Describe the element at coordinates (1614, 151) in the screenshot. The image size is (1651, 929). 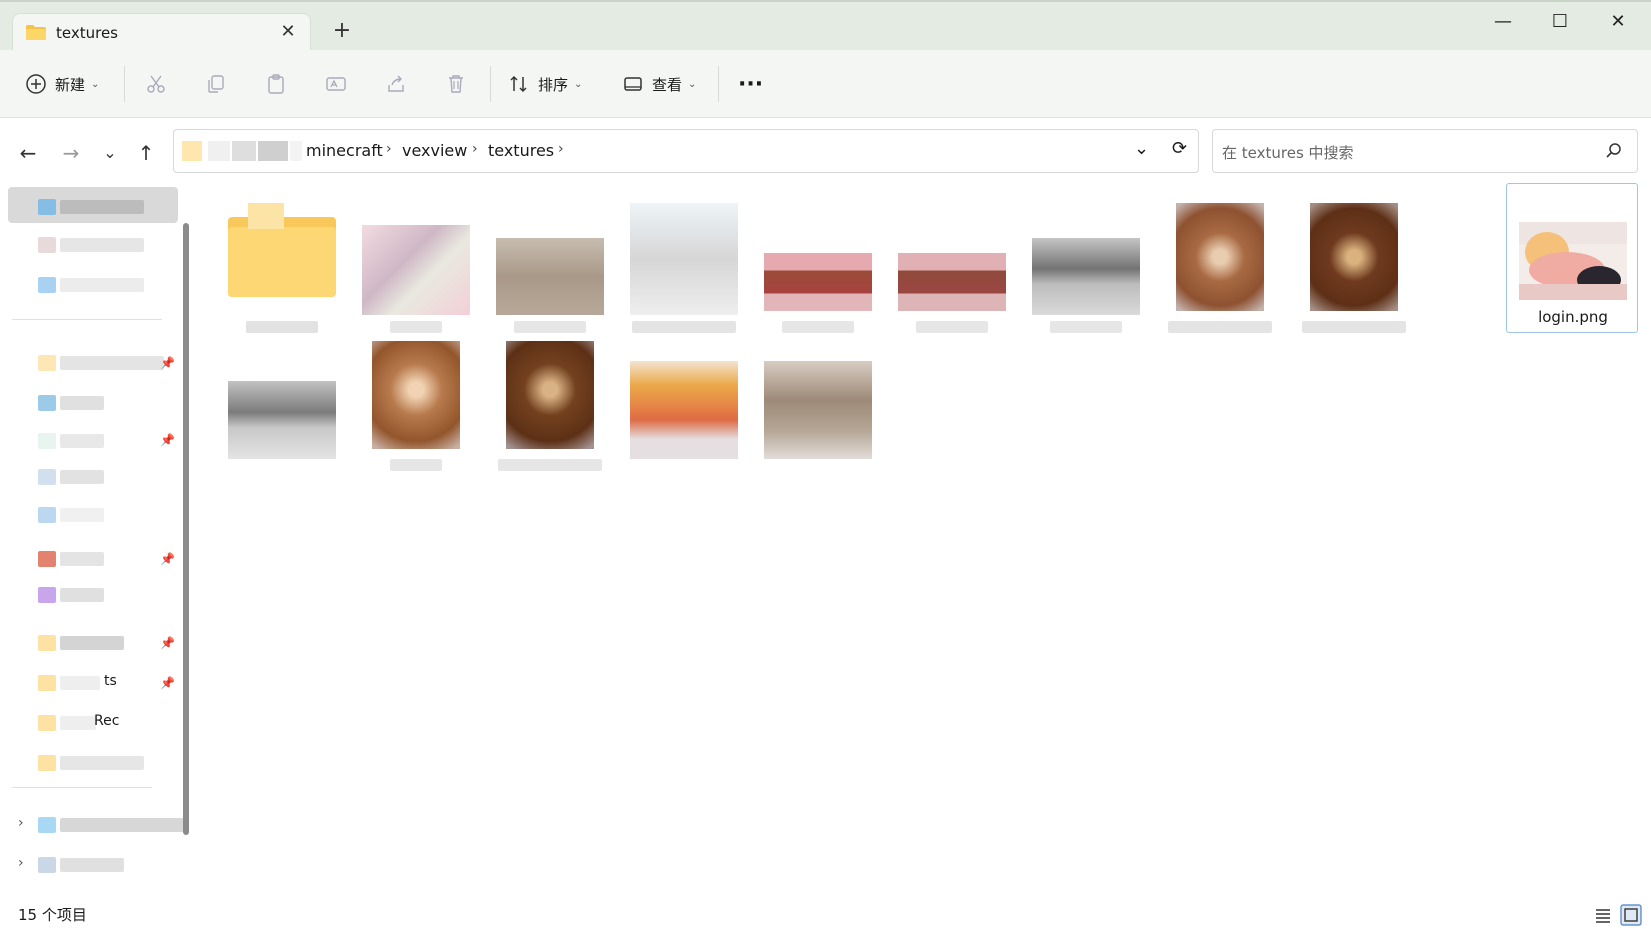
I see `search-icon` at that location.